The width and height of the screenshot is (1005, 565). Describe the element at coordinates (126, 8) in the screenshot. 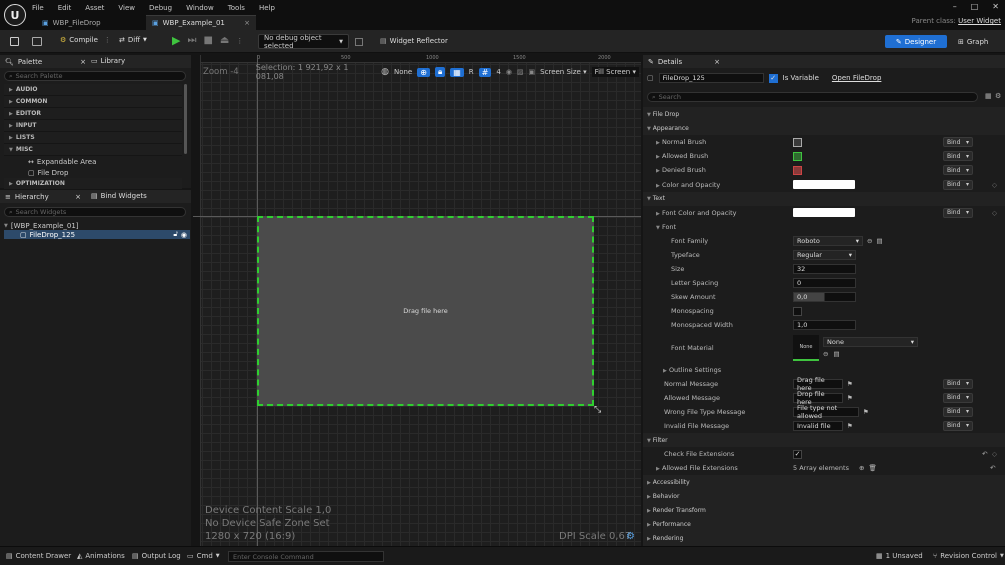

I see `menu-view: View` at that location.